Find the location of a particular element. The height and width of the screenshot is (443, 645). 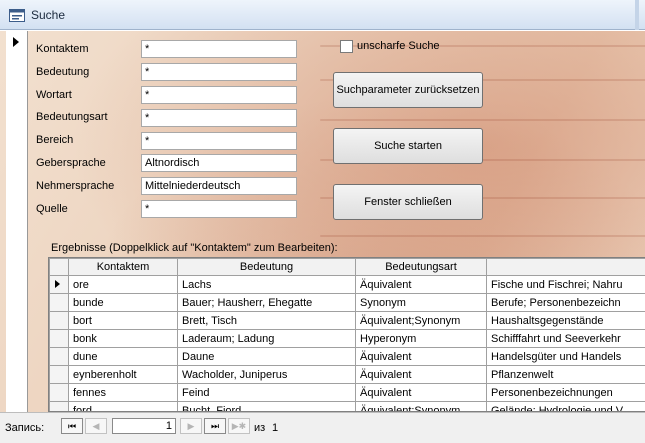

field-label-bereich: Bereich is located at coordinates (55, 140).